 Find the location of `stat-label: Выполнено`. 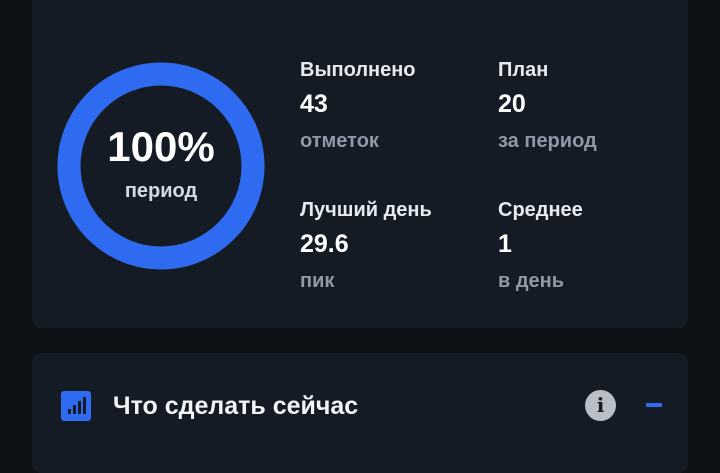

stat-label: Выполнено is located at coordinates (358, 70).